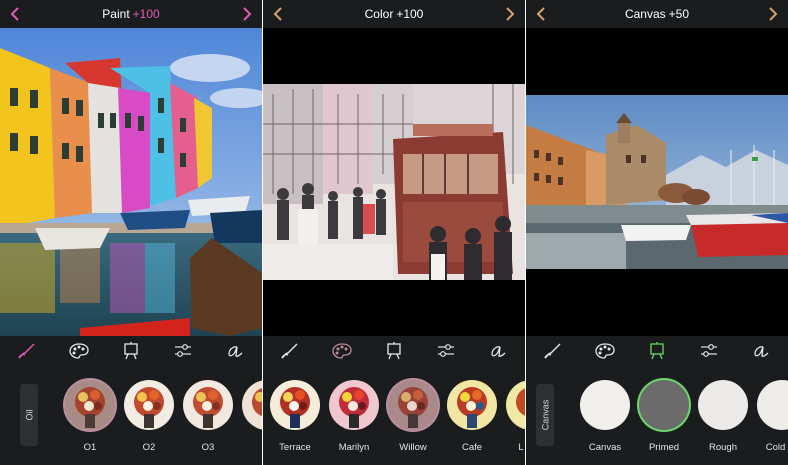 The image size is (788, 465). What do you see at coordinates (472, 405) in the screenshot?
I see `style-thumb-cafe` at bounding box center [472, 405].